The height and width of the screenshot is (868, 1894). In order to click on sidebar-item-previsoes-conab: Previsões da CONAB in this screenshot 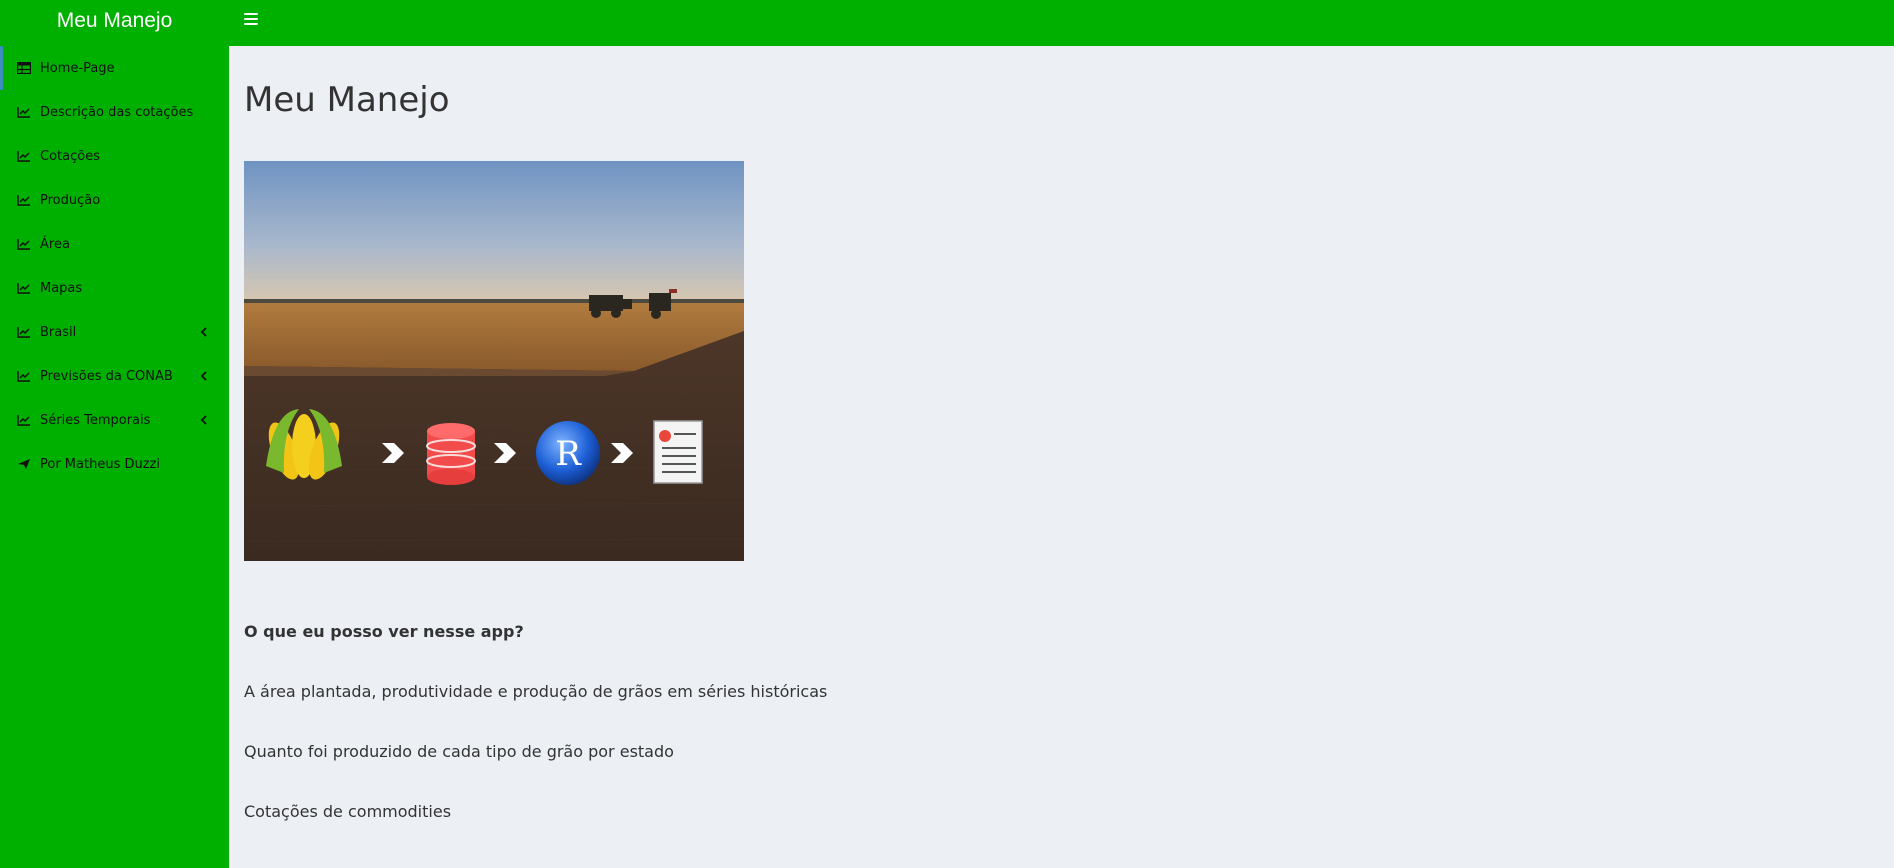, I will do `click(114, 376)`.